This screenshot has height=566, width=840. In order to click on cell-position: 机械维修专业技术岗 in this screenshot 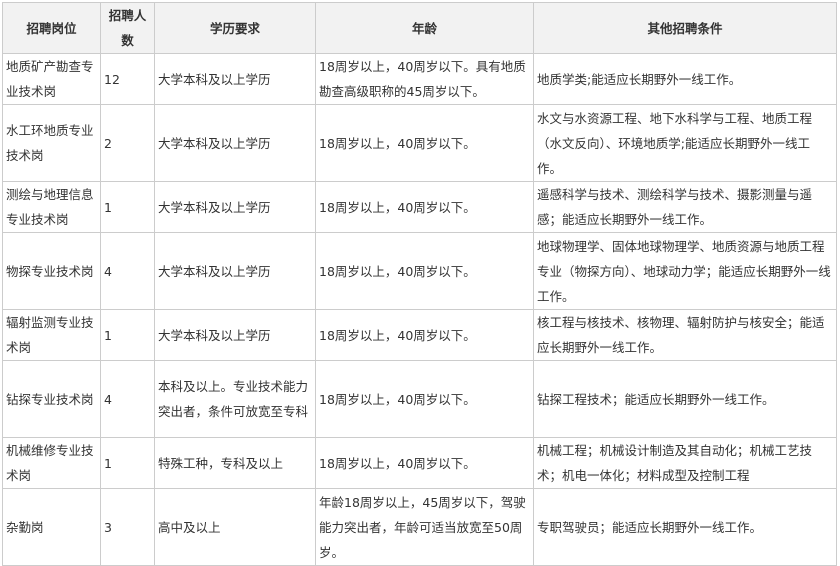, I will do `click(51, 463)`.